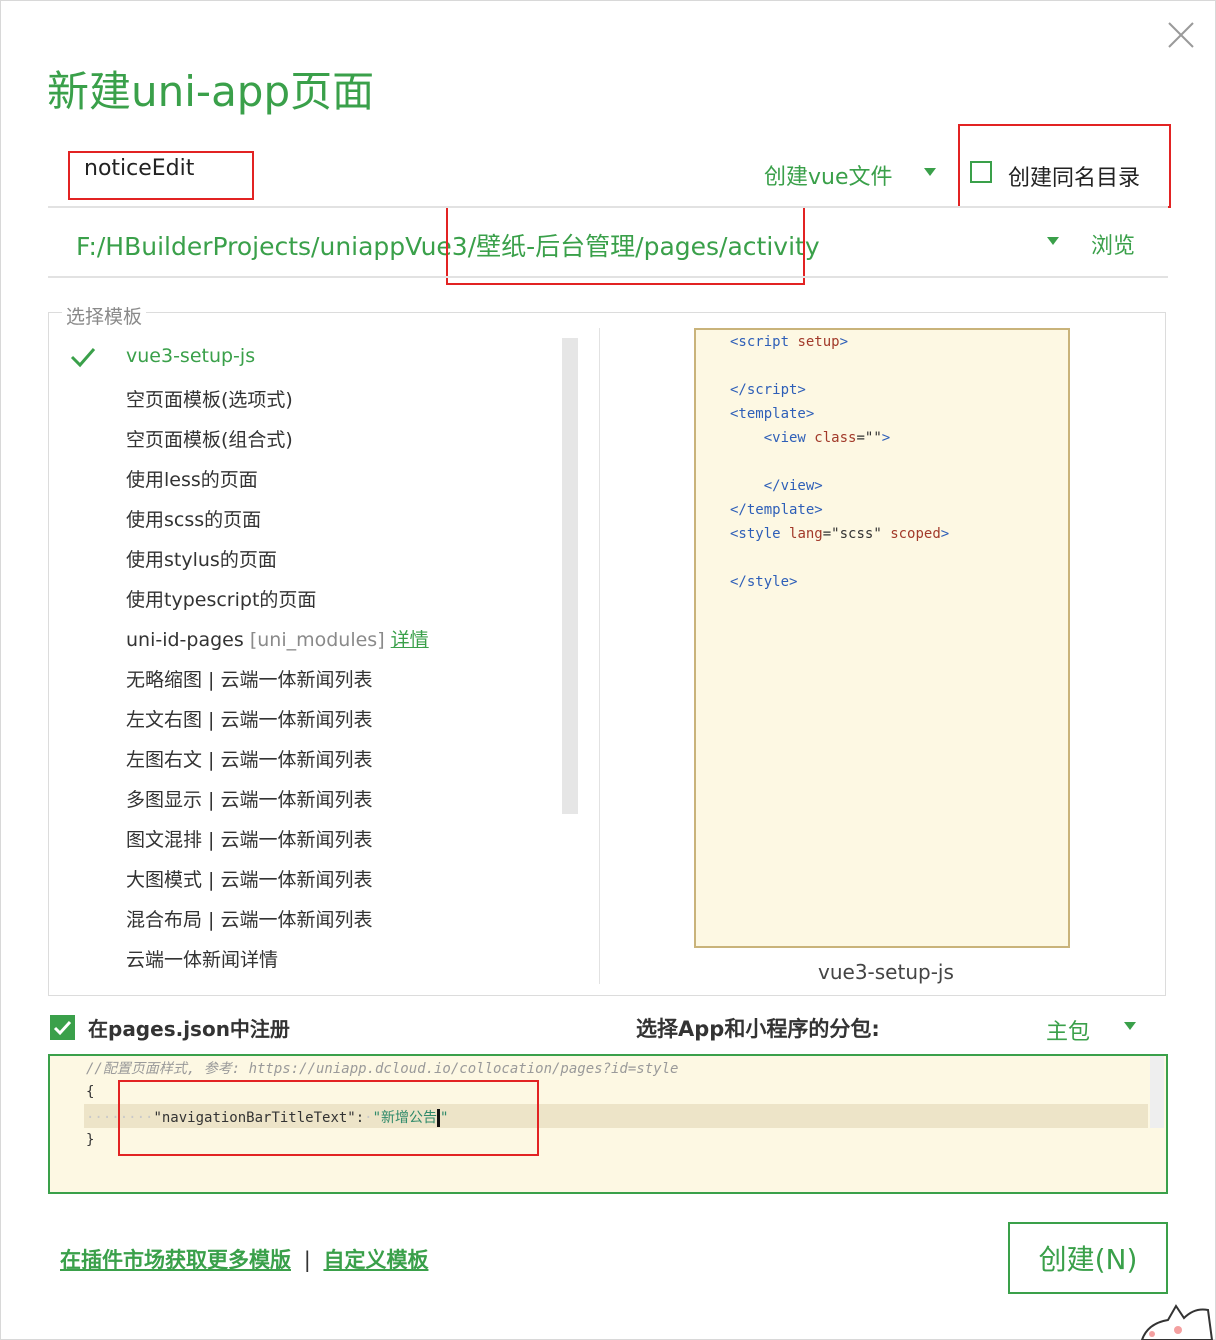 This screenshot has height=1340, width=1216. Describe the element at coordinates (249, 678) in the screenshot. I see `template-item: 无略缩图 | 云端一体新闻列表` at that location.